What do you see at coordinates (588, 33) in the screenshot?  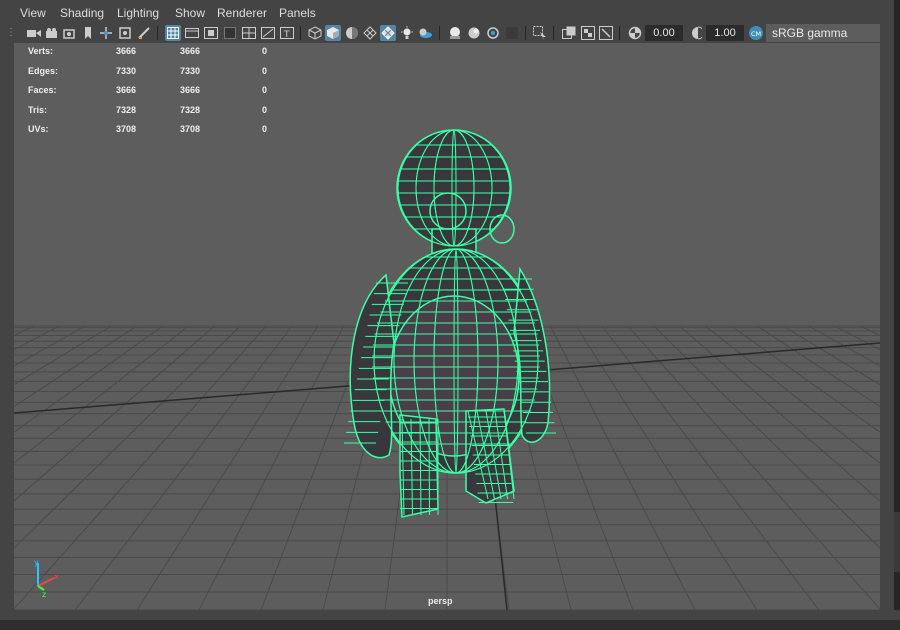 I see `hud-toggle-icon` at bounding box center [588, 33].